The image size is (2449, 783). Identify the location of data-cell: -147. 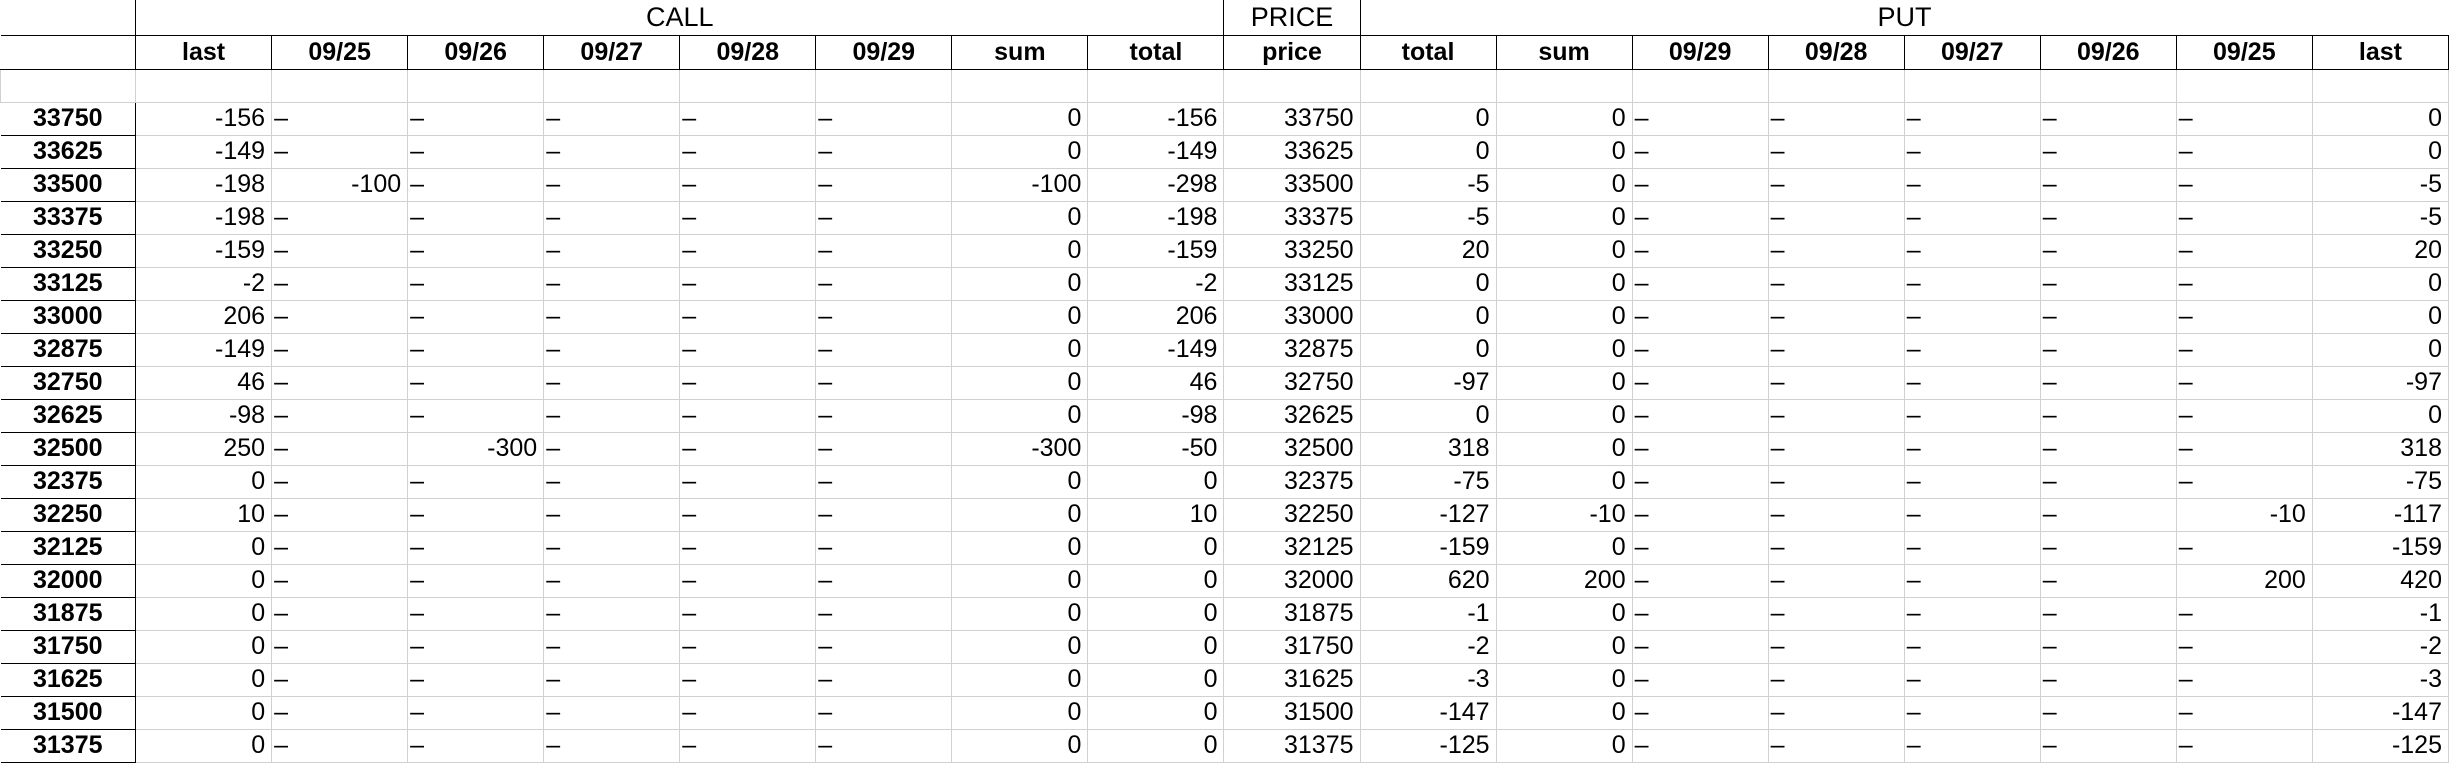
(2380, 712).